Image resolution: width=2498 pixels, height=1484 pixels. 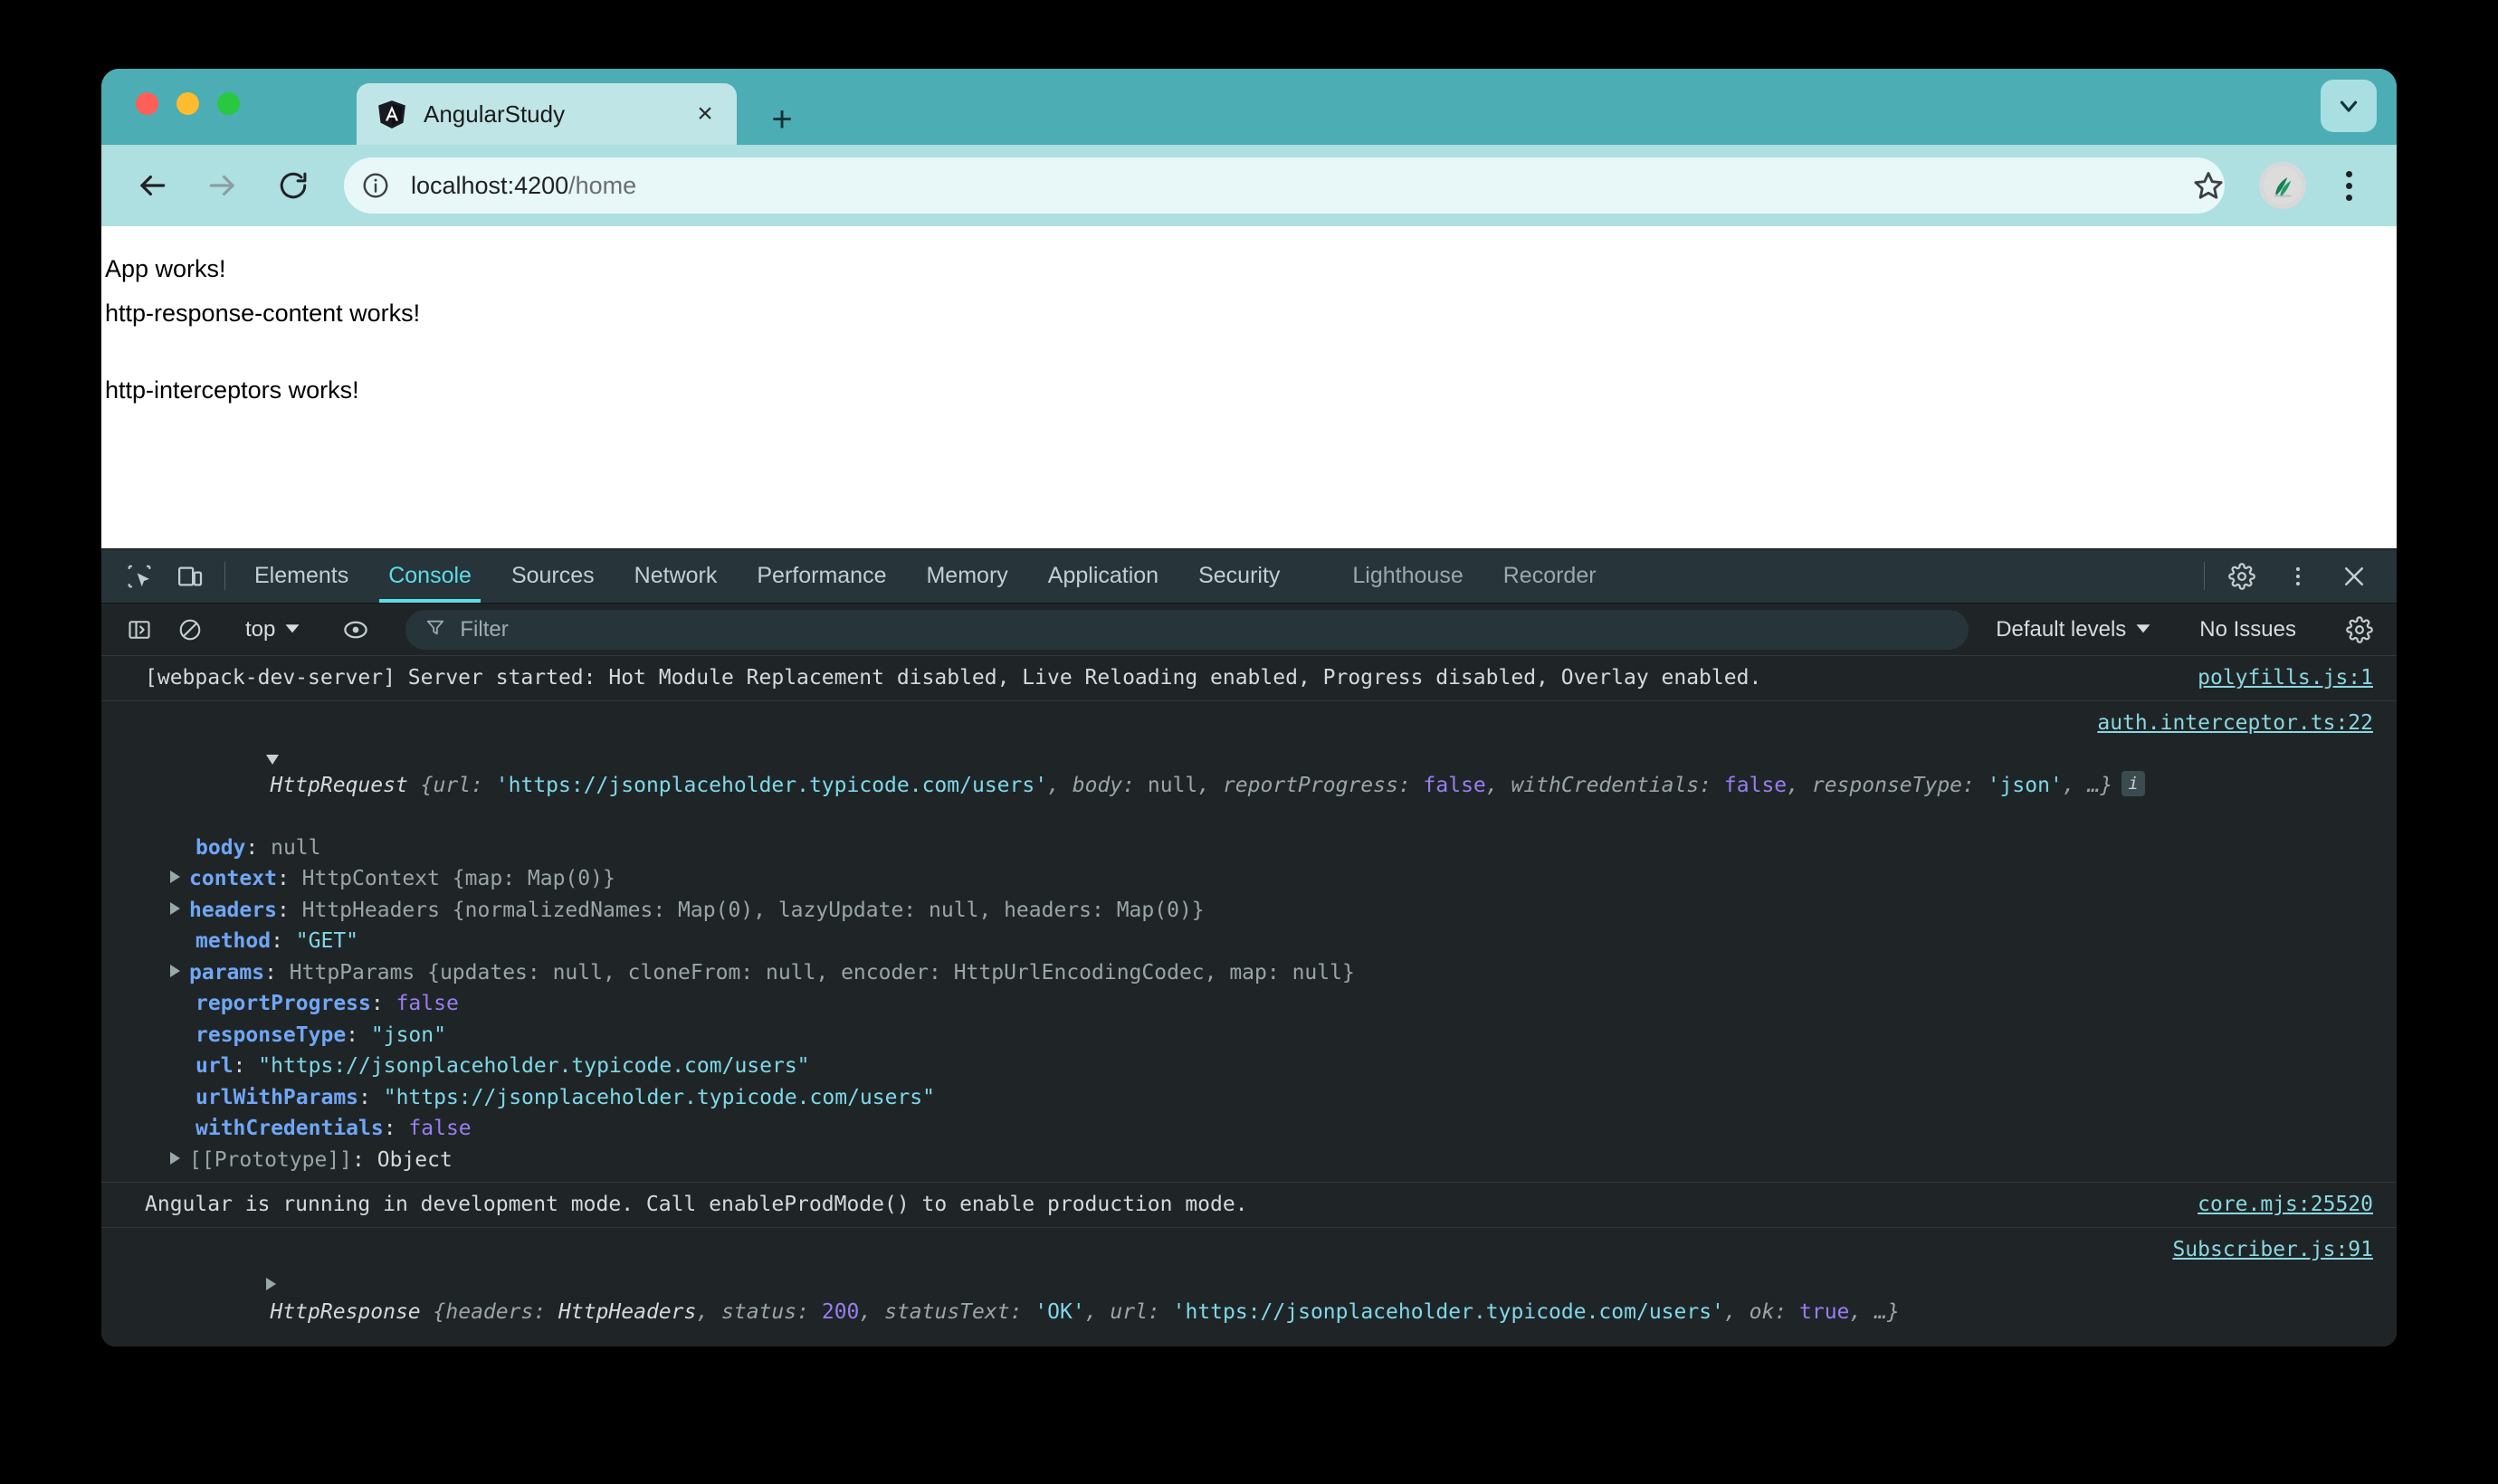 I want to click on url-path: /home, so click(x=602, y=185).